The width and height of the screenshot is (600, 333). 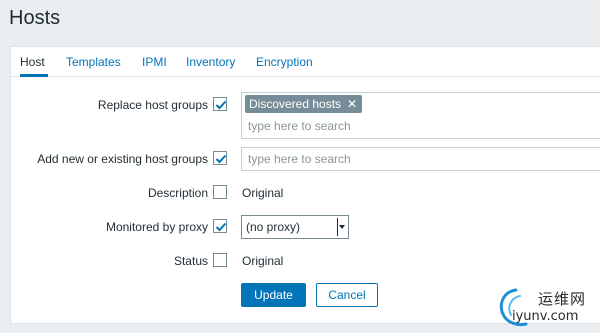 What do you see at coordinates (342, 227) in the screenshot?
I see `chevron-down-icon` at bounding box center [342, 227].